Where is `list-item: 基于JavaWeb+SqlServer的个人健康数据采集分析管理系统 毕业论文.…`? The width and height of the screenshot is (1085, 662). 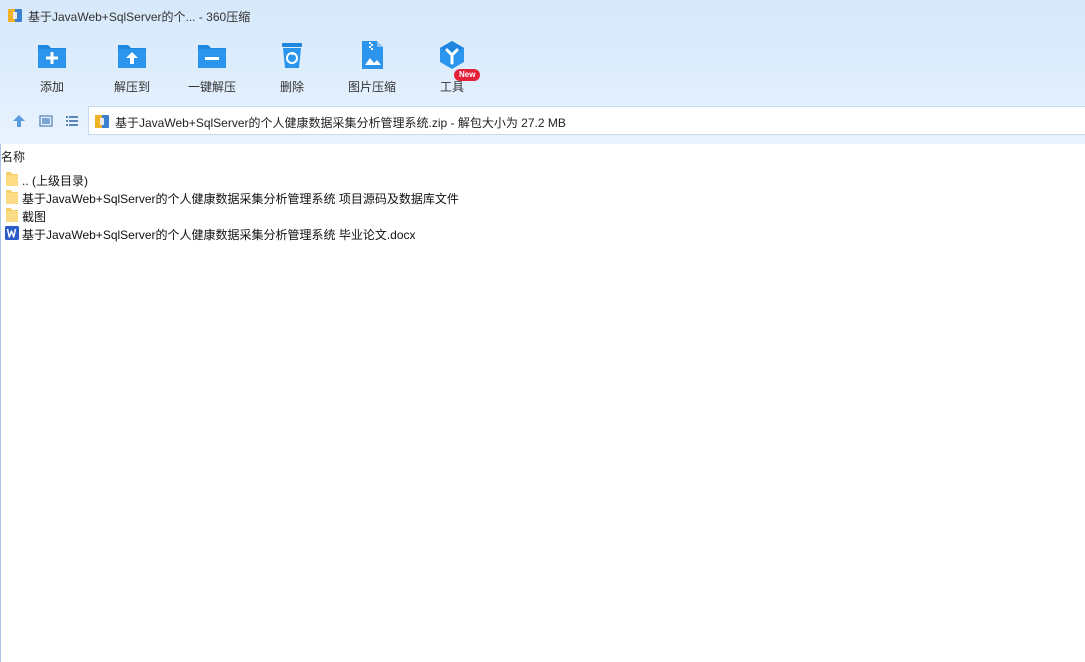
list-item: 基于JavaWeb+SqlServer的个人健康数据采集分析管理系统 毕业论文.… is located at coordinates (304, 233).